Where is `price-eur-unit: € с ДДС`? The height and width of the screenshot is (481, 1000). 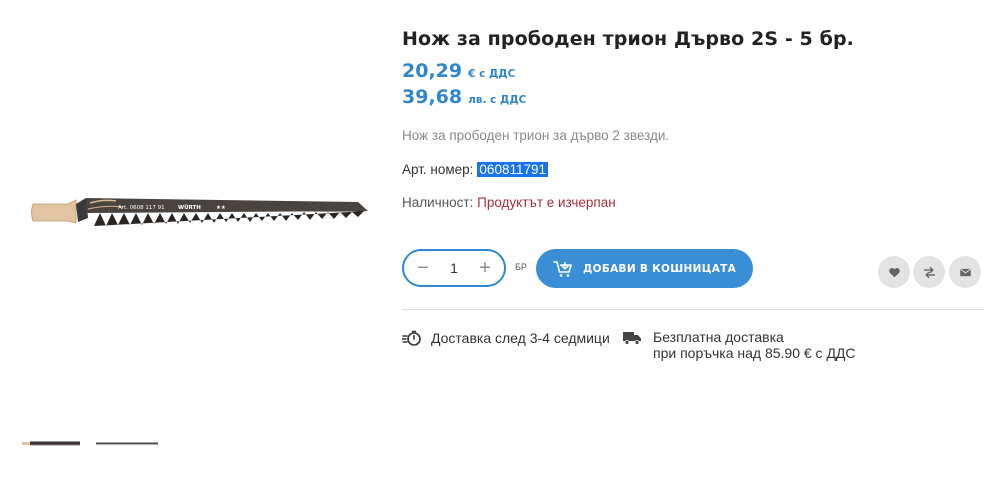
price-eur-unit: € с ДДС is located at coordinates (492, 74).